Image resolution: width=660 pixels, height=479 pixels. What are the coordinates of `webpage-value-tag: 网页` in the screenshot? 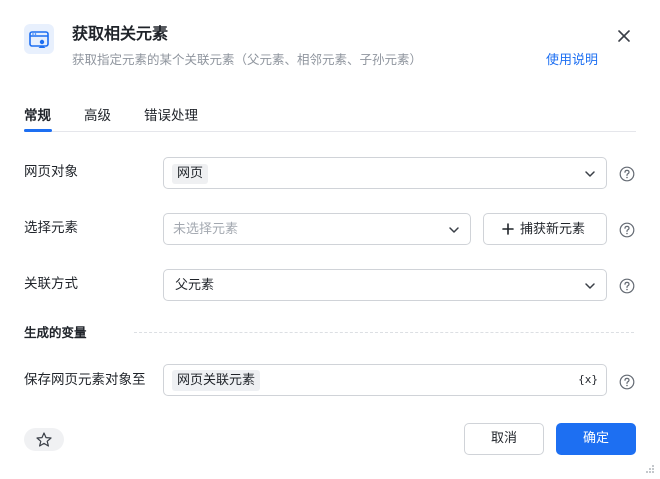 It's located at (190, 174).